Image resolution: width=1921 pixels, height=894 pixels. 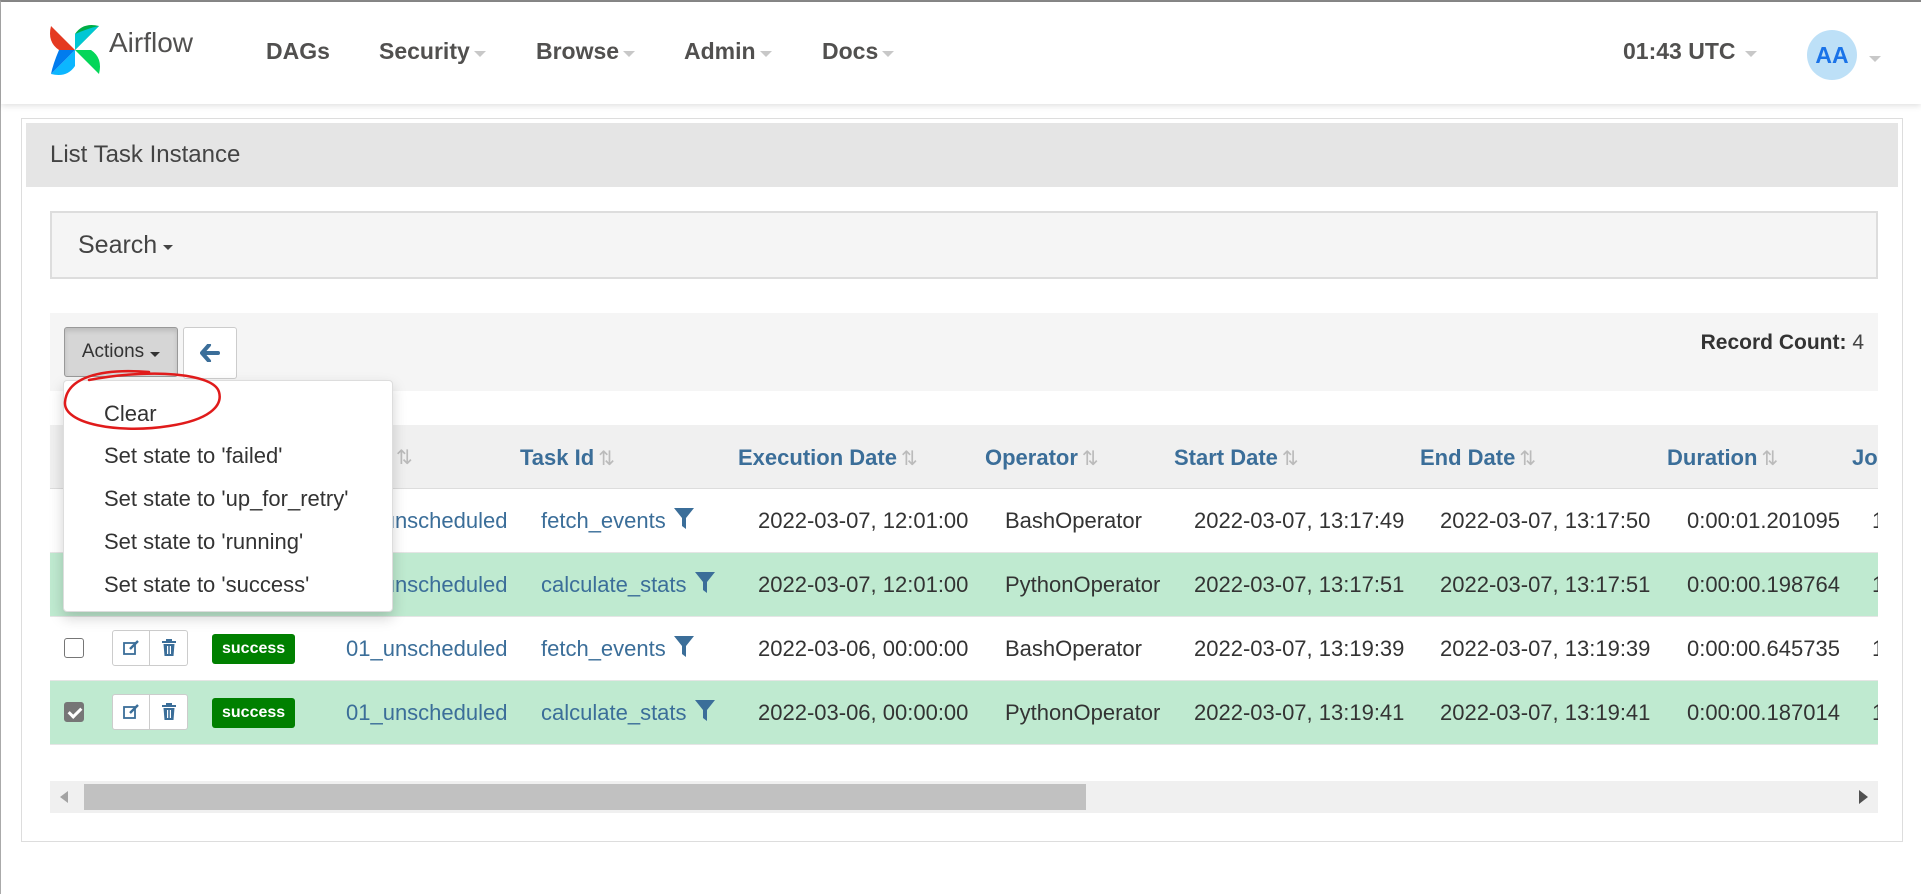 I want to click on column-header-execution-date: Execution Date ⇅, so click(x=828, y=458).